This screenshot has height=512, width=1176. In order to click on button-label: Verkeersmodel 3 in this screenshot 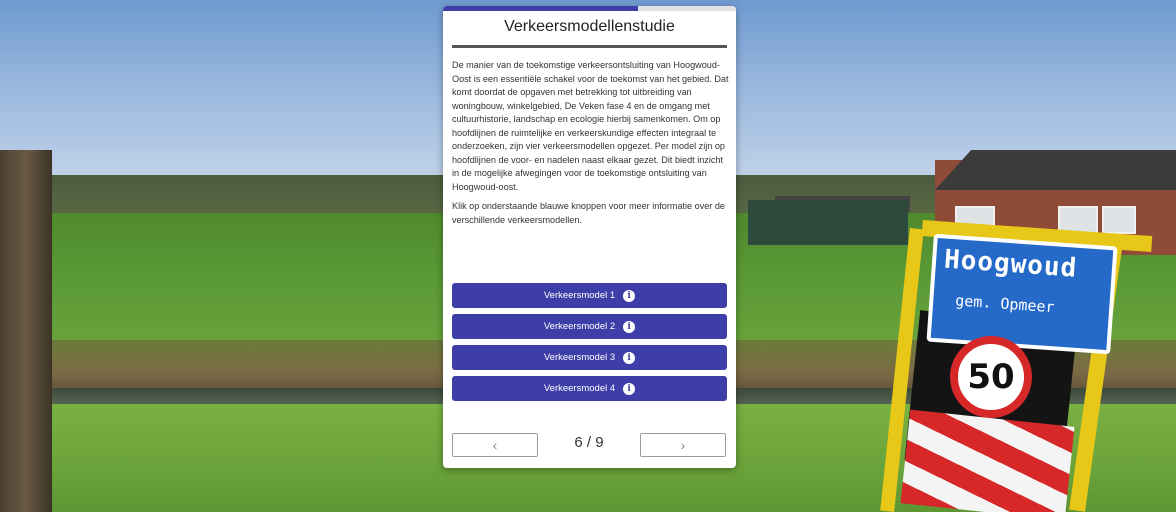, I will do `click(579, 357)`.